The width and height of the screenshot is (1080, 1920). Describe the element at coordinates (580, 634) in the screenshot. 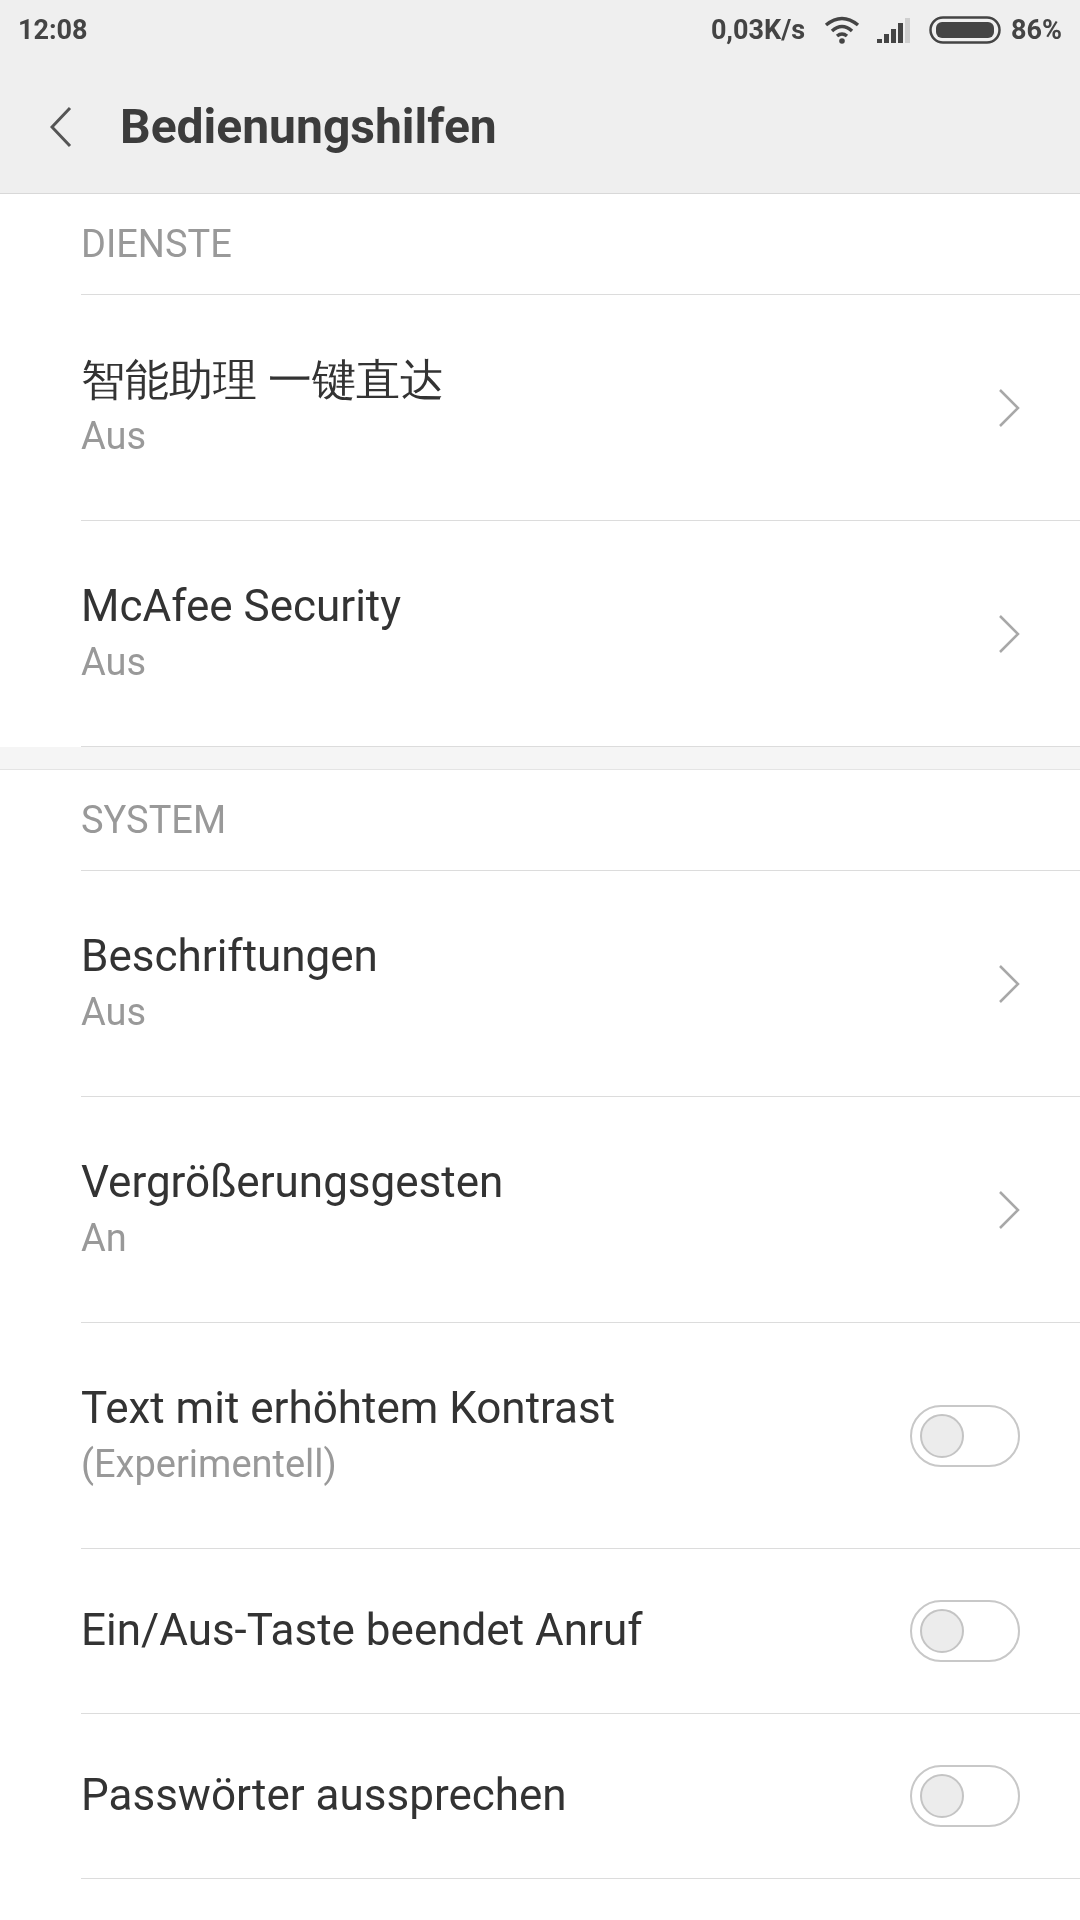

I see `settings-row: McAfee Security Aus` at that location.